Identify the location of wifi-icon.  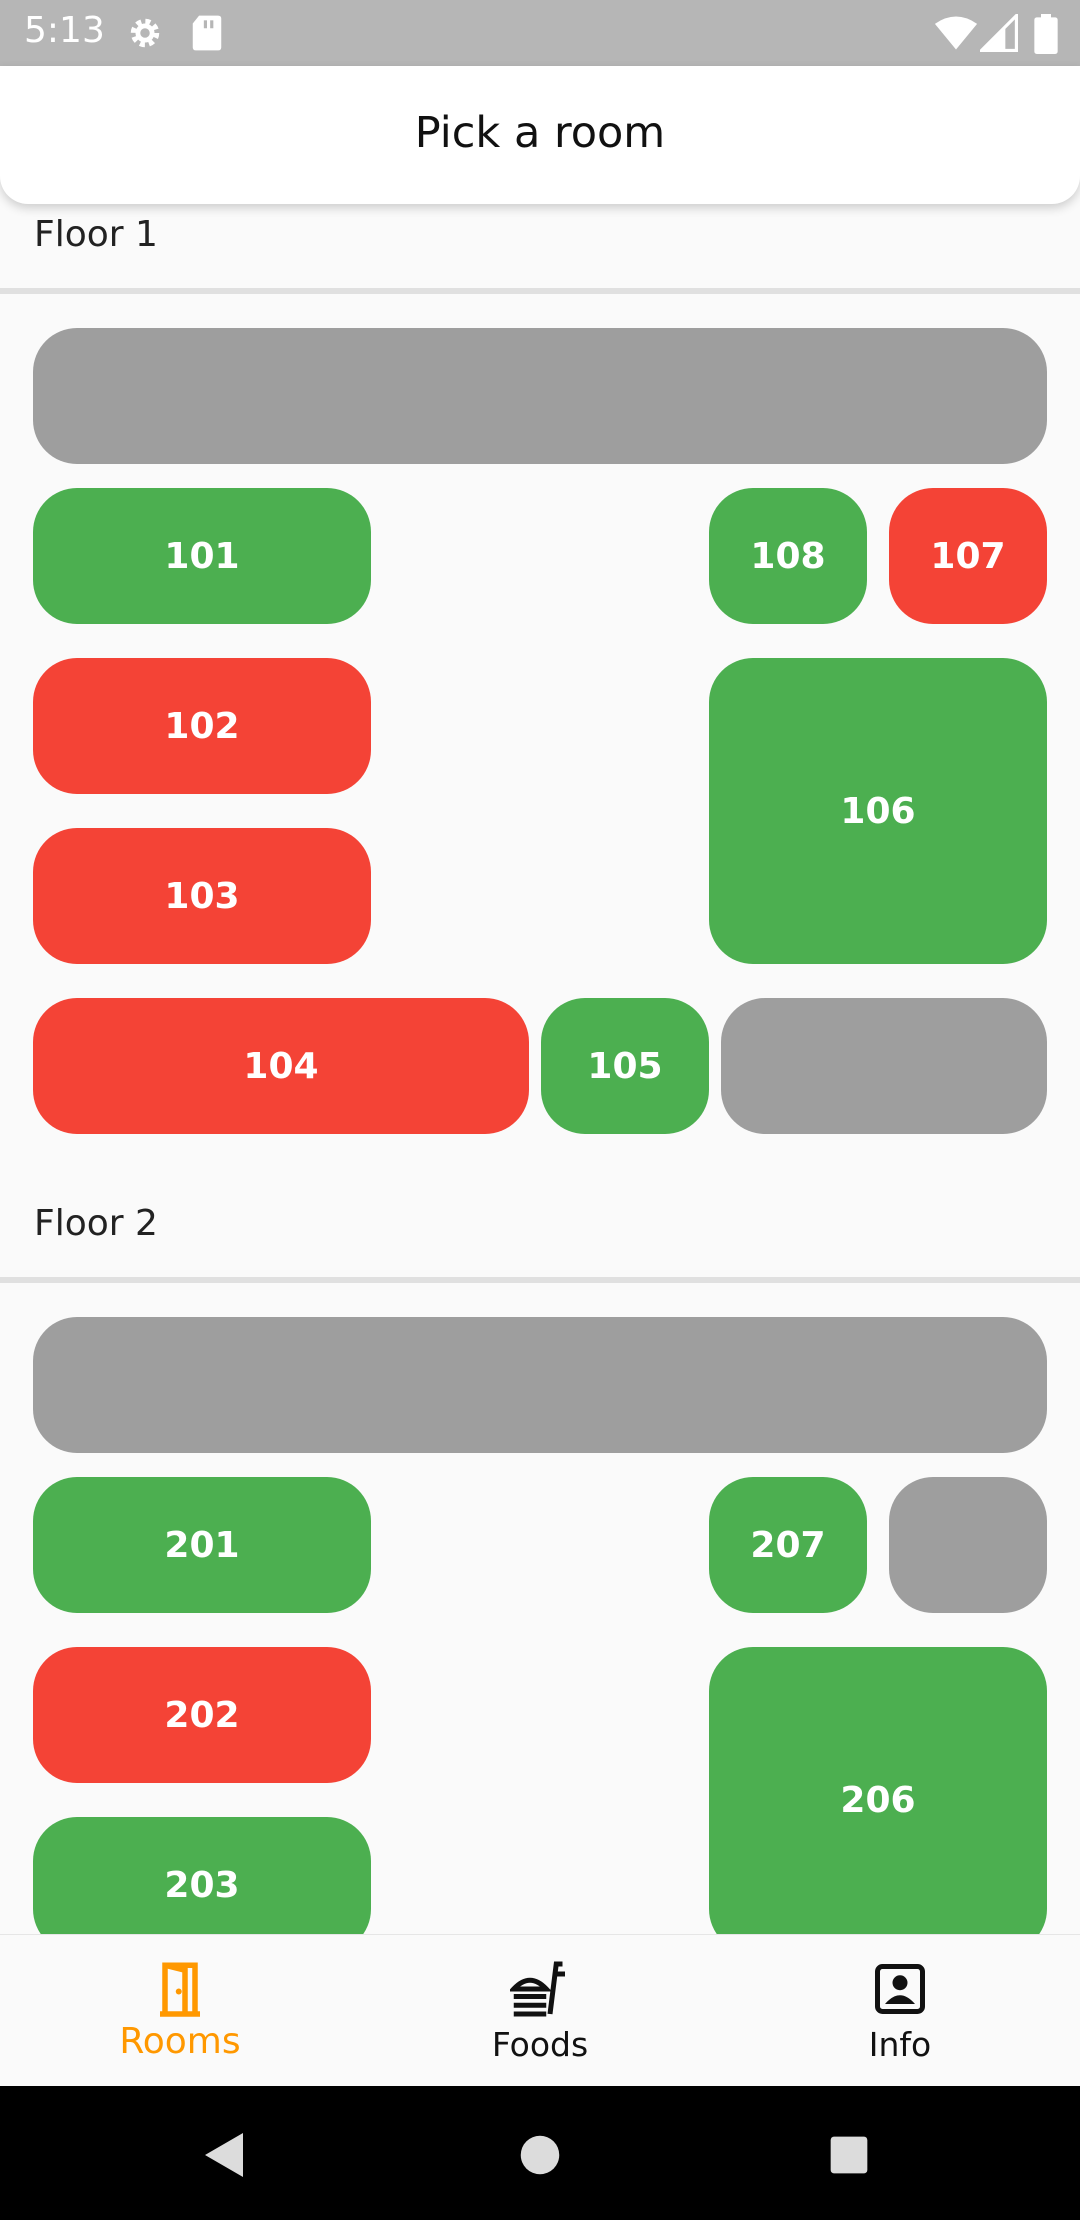
(956, 33).